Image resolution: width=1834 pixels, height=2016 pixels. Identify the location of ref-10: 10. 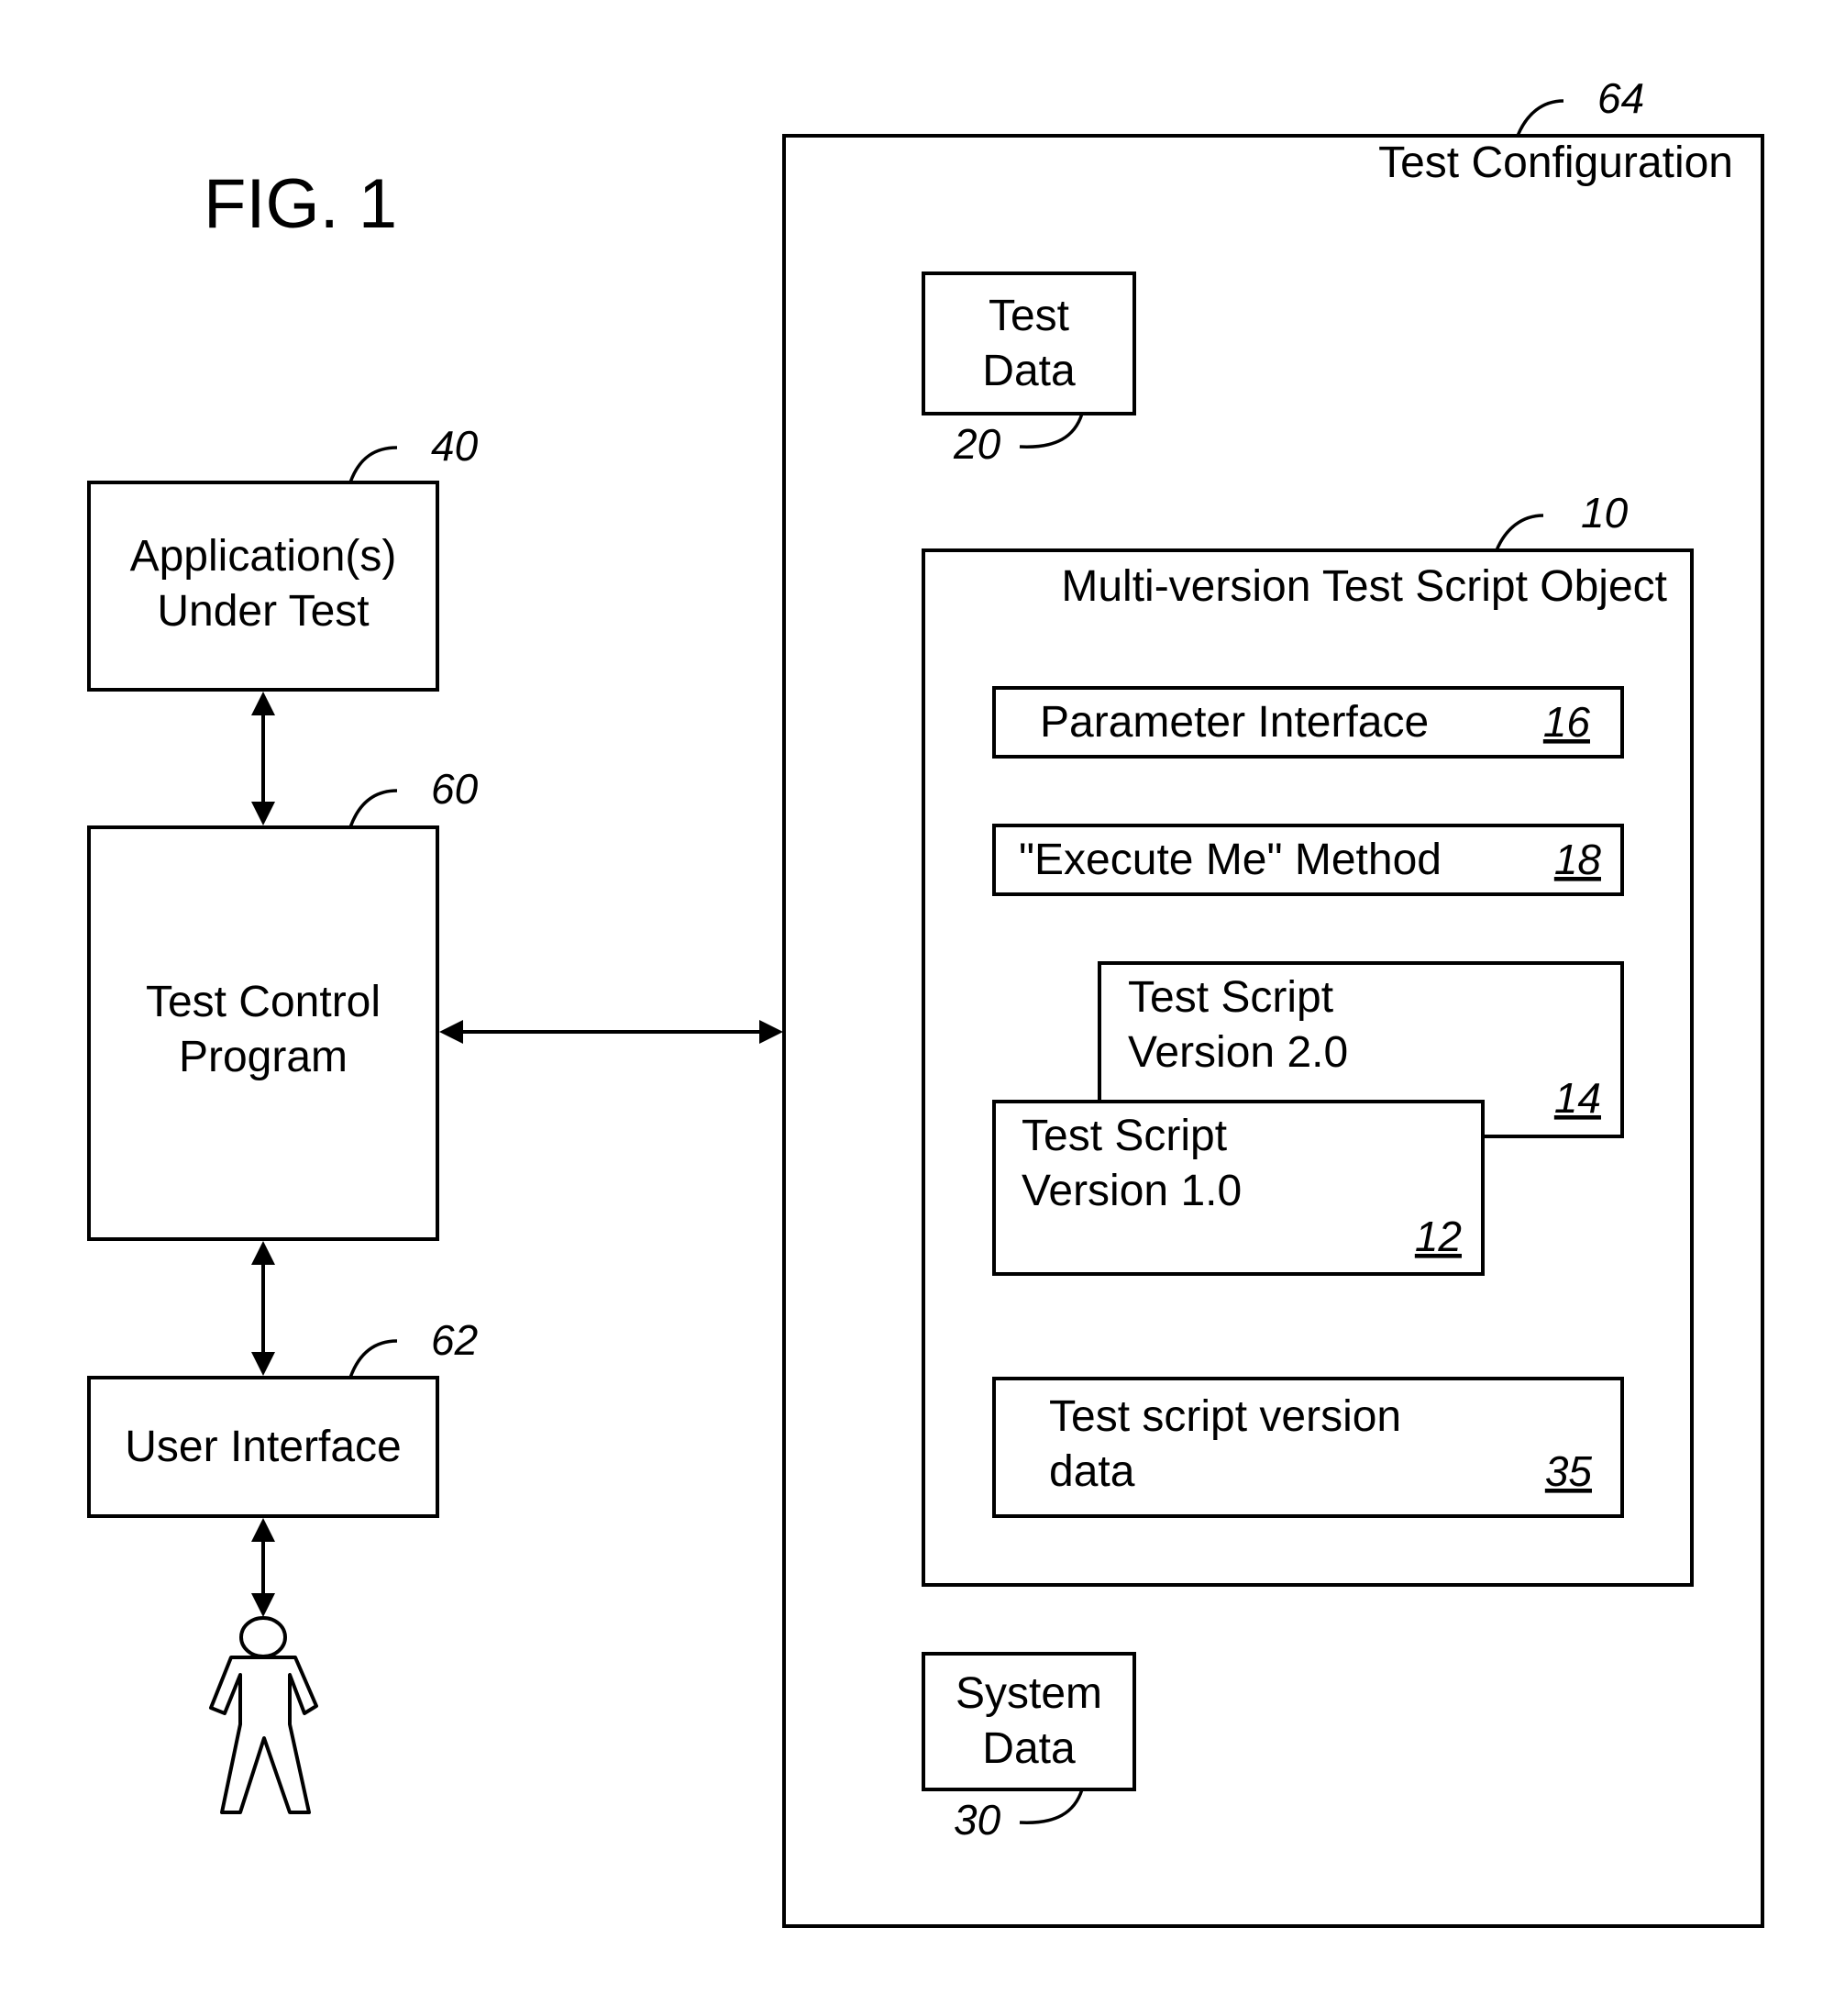
(1605, 513).